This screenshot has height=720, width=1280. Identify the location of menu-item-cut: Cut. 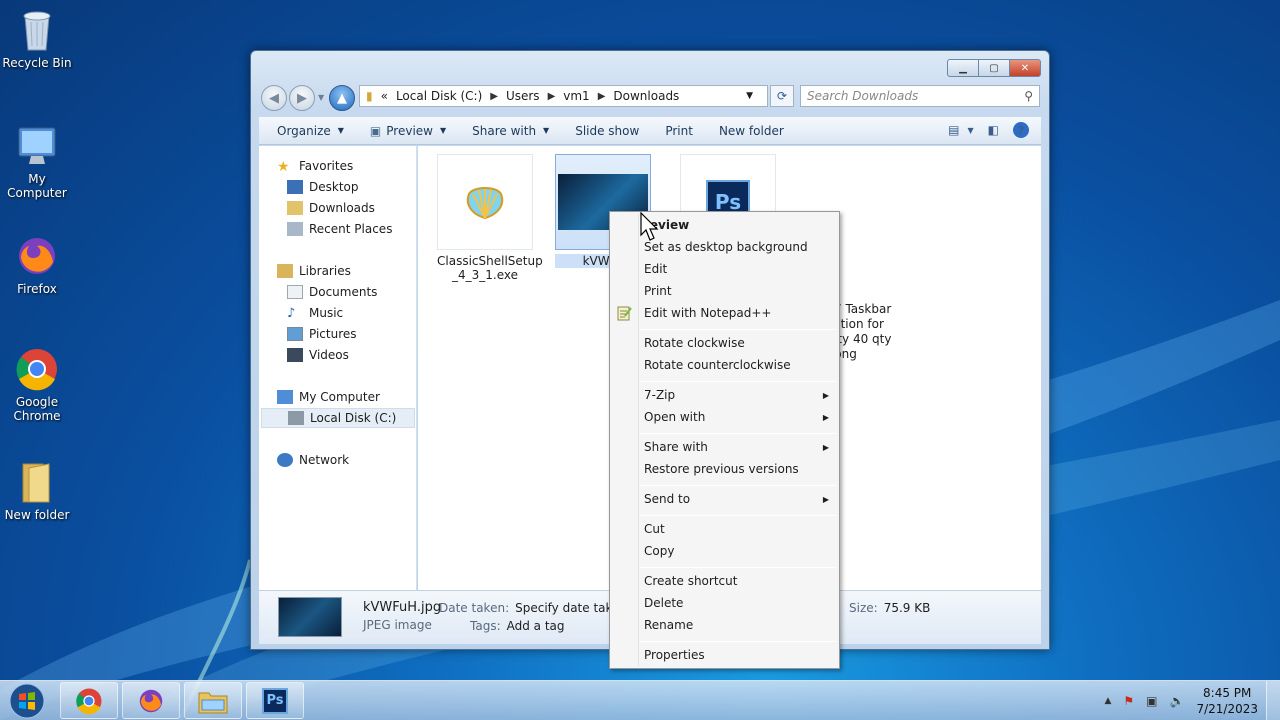
(724, 529).